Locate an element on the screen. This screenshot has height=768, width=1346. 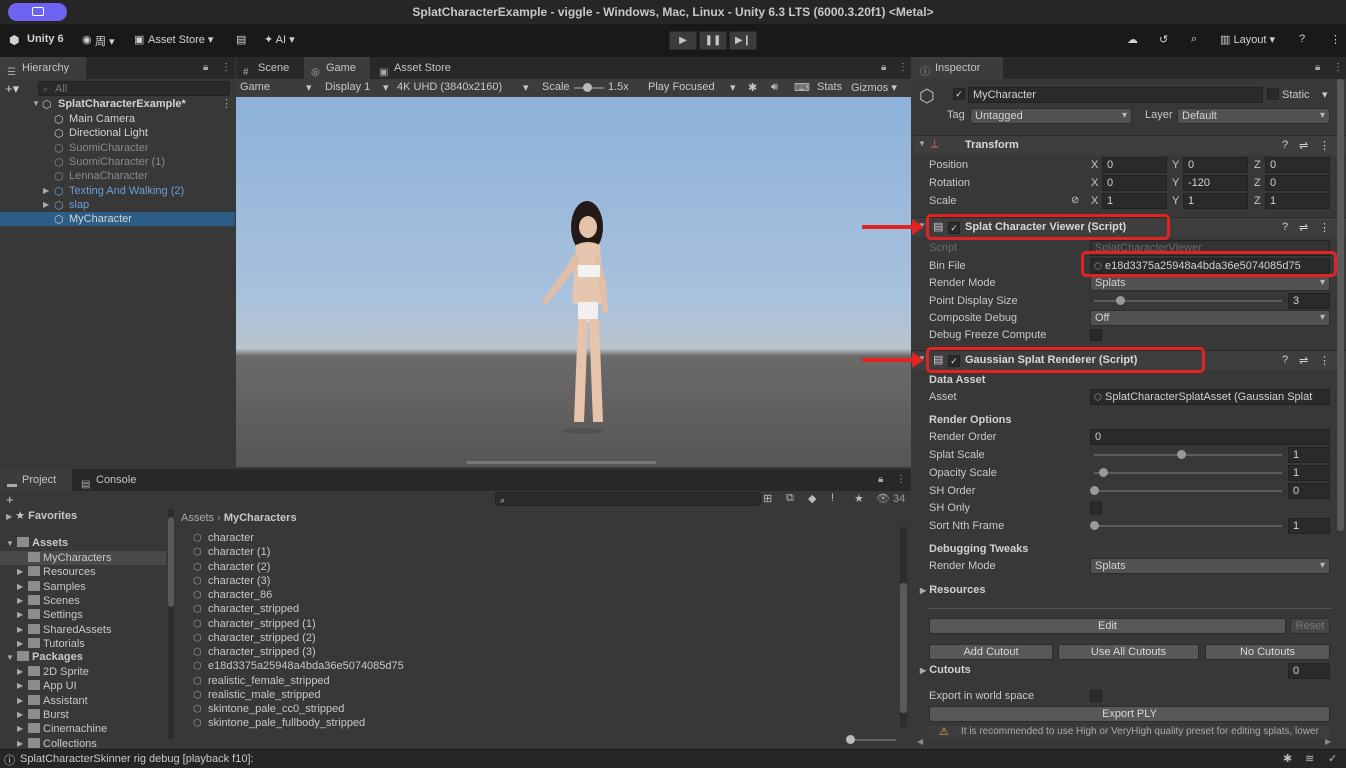
position-y-field: 0 is located at coordinates (1215, 165).